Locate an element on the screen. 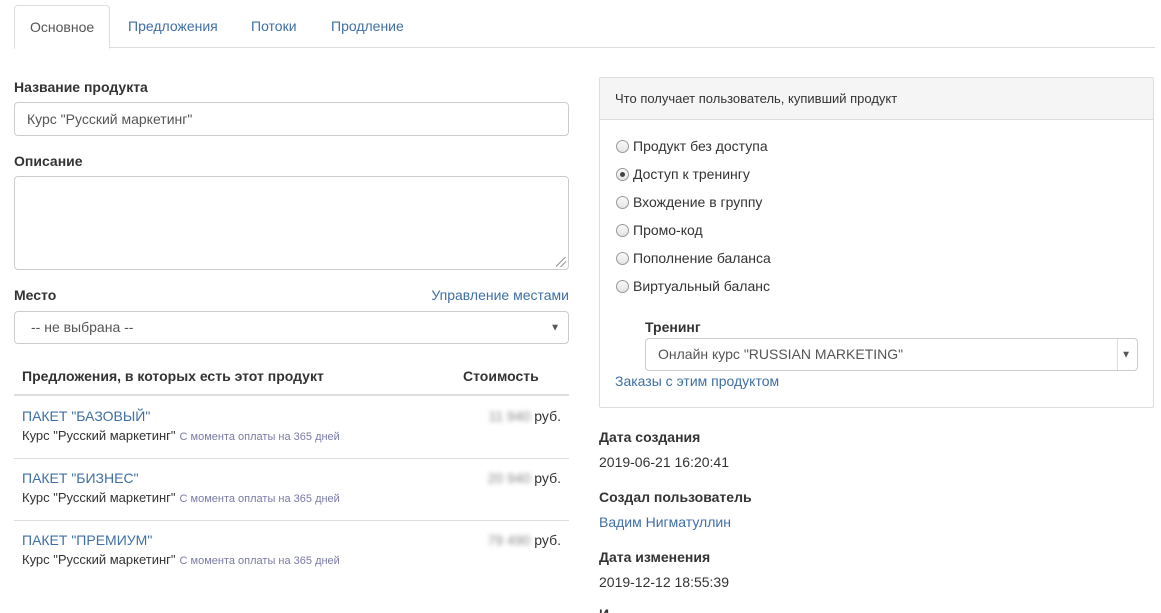 The image size is (1161, 613). place-select-value: -- не выбрана -- is located at coordinates (82, 327).